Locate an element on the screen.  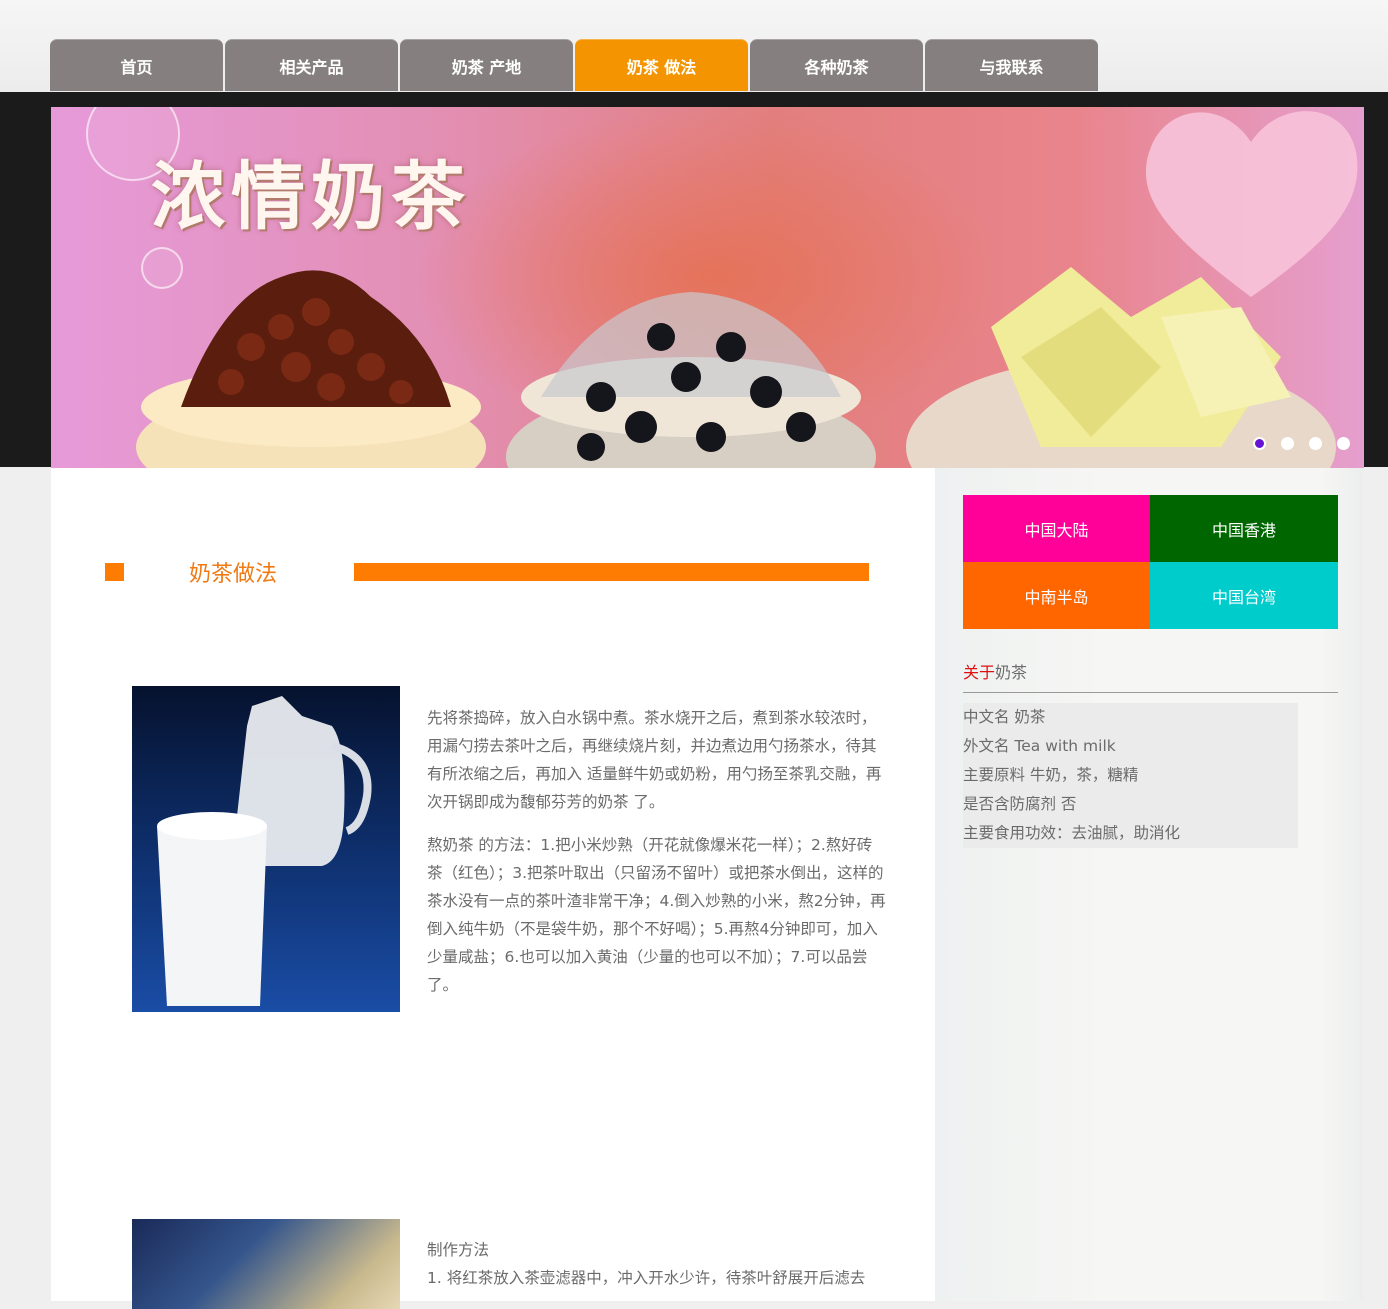
region-grid: 中国大陆 中国香港 中南半岛 中国台湾 is located at coordinates (1150, 562).